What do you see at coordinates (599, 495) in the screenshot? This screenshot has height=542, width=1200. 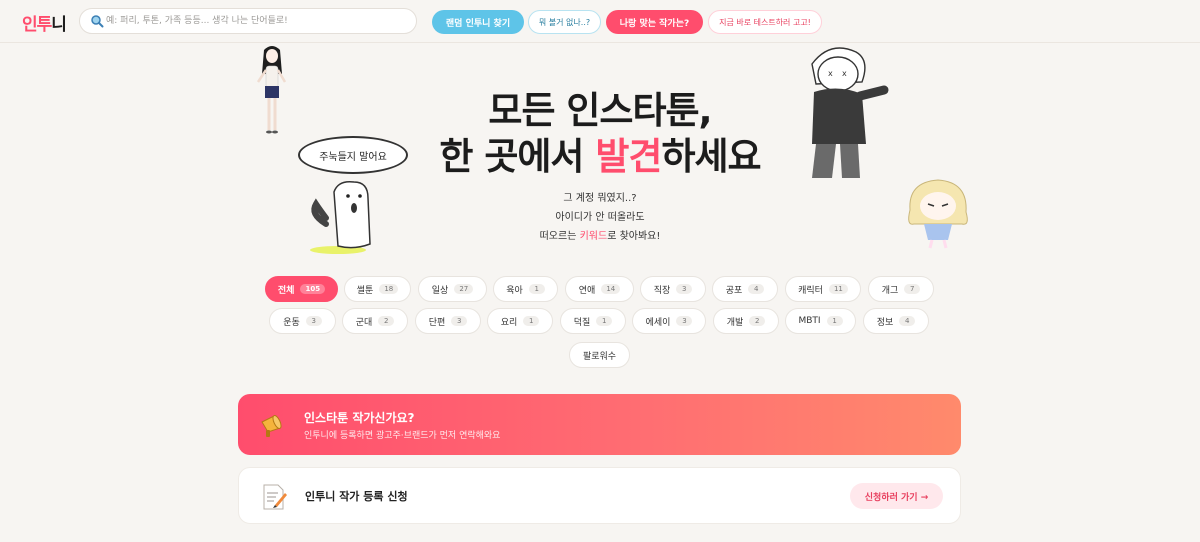 I see `author-register-card: 인투니 작가 등록 신청 신청하러 가기 →` at bounding box center [599, 495].